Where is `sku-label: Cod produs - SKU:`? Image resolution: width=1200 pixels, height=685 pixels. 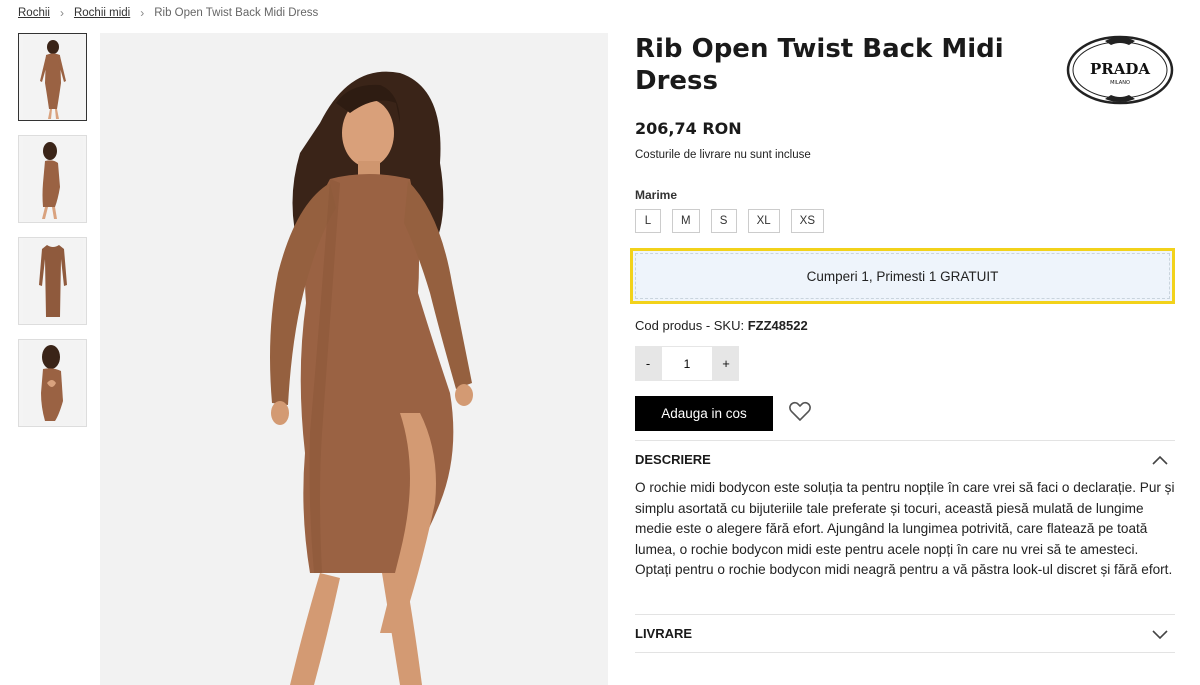
sku-label: Cod produs - SKU: is located at coordinates (690, 325).